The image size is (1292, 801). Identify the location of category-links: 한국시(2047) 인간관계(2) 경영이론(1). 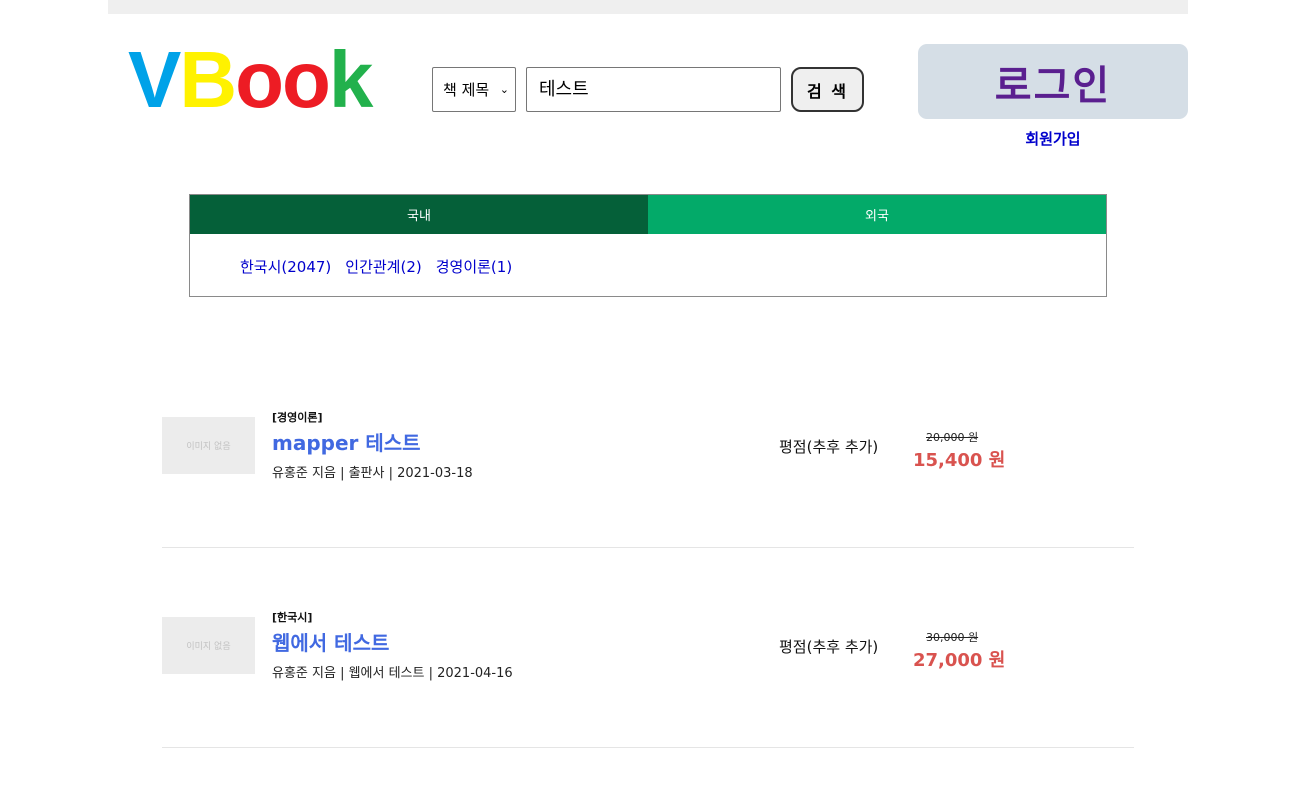
(383, 266).